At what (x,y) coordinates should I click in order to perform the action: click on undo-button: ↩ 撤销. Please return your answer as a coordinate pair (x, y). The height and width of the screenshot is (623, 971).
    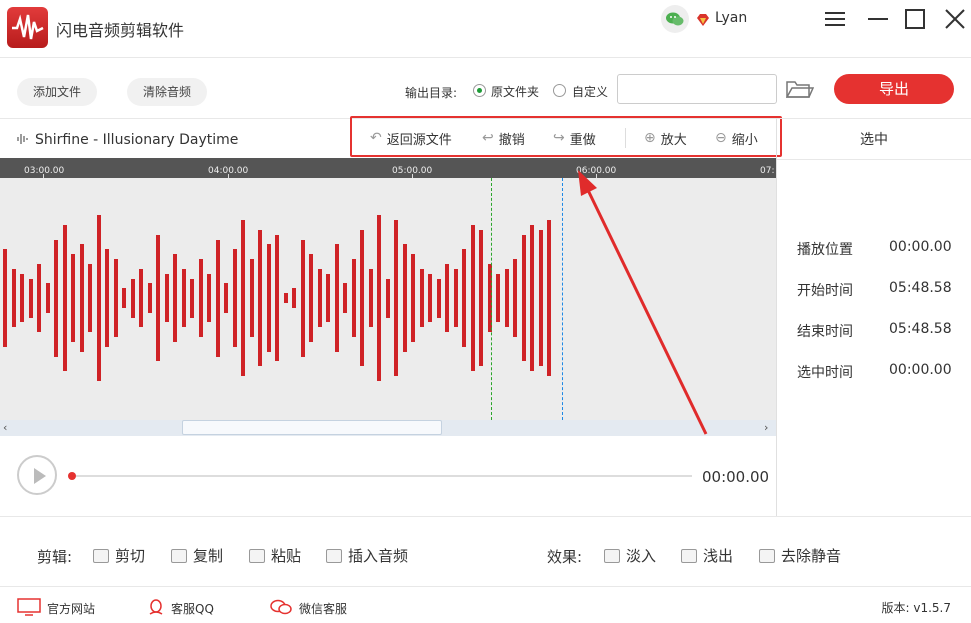
    Looking at the image, I should click on (503, 138).